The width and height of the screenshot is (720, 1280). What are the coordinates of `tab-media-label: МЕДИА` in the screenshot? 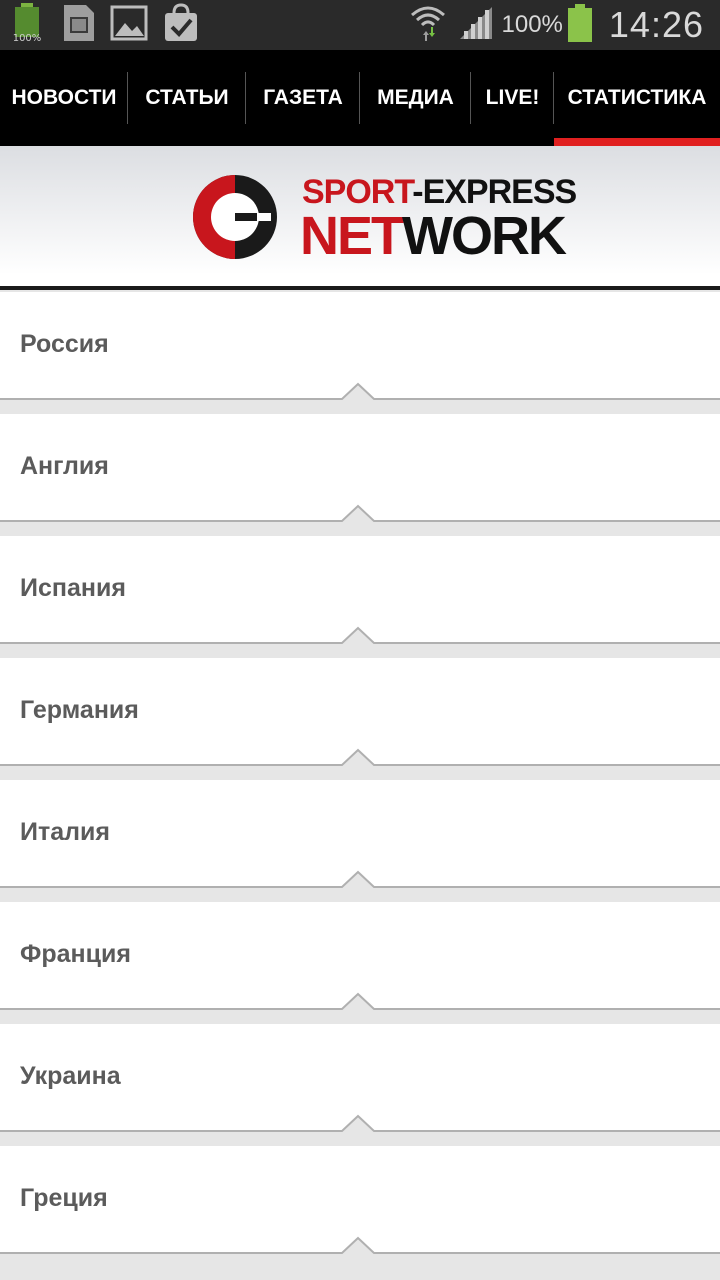 It's located at (415, 97).